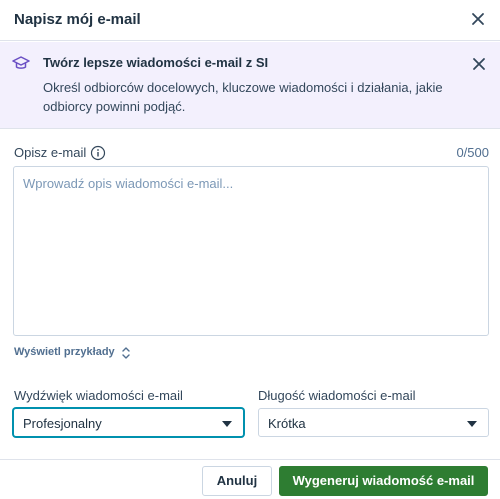 This screenshot has width=500, height=499. Describe the element at coordinates (287, 423) in the screenshot. I see `length-value: Krótka` at that location.